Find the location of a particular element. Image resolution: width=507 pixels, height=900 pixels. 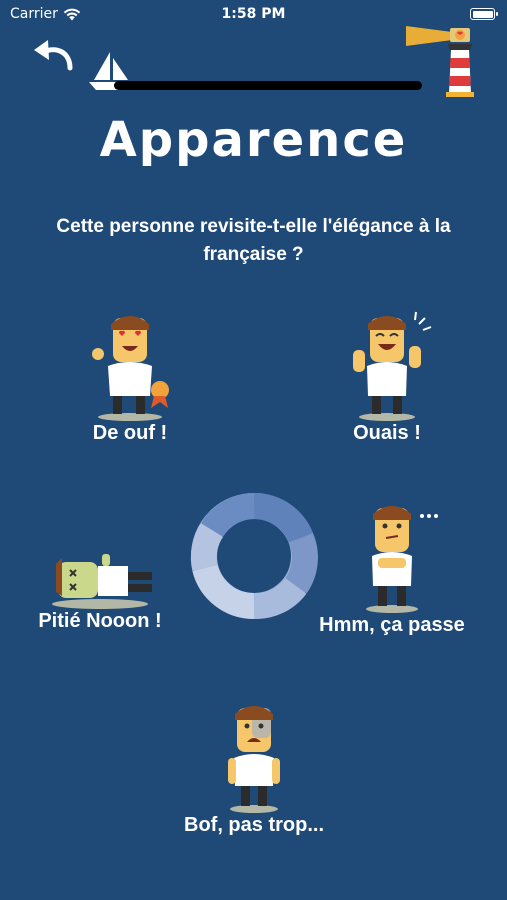

fainted-character-icon is located at coordinates (102, 581).